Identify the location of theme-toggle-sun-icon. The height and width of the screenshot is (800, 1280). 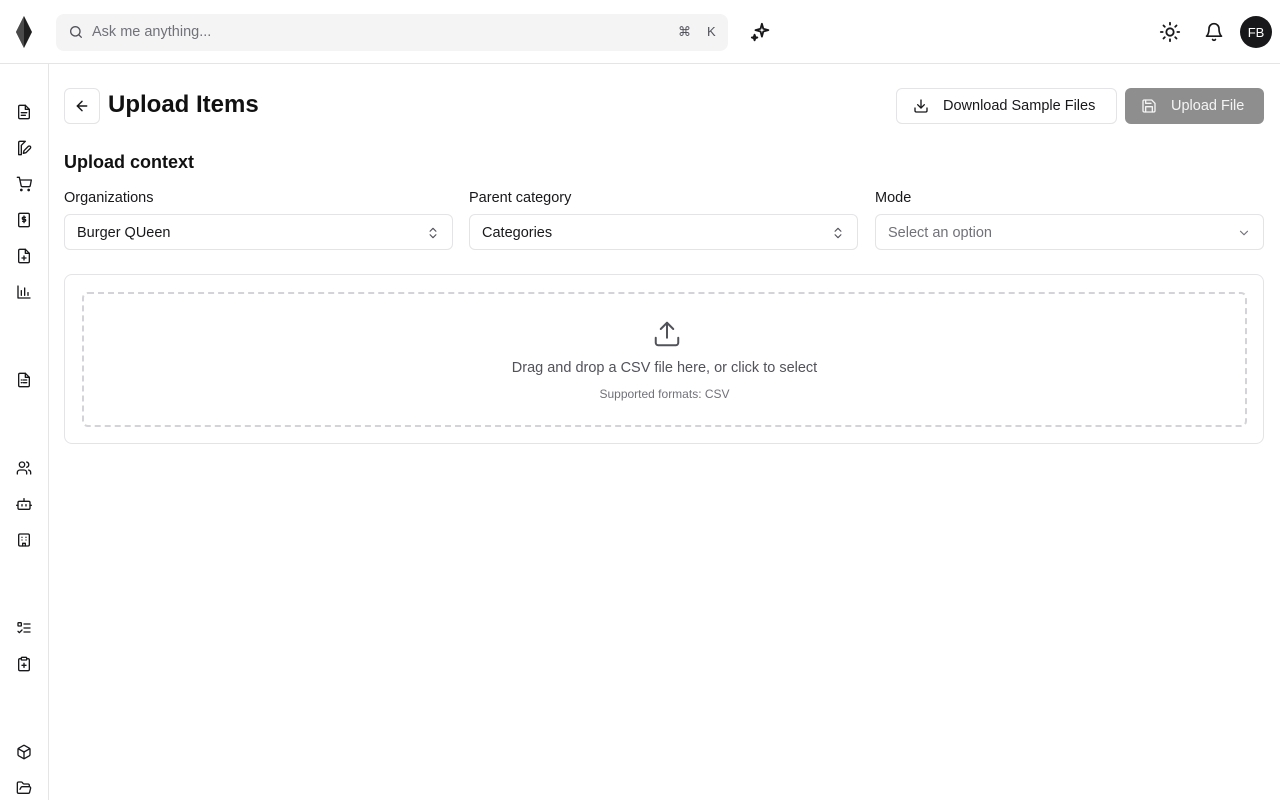
(1170, 32).